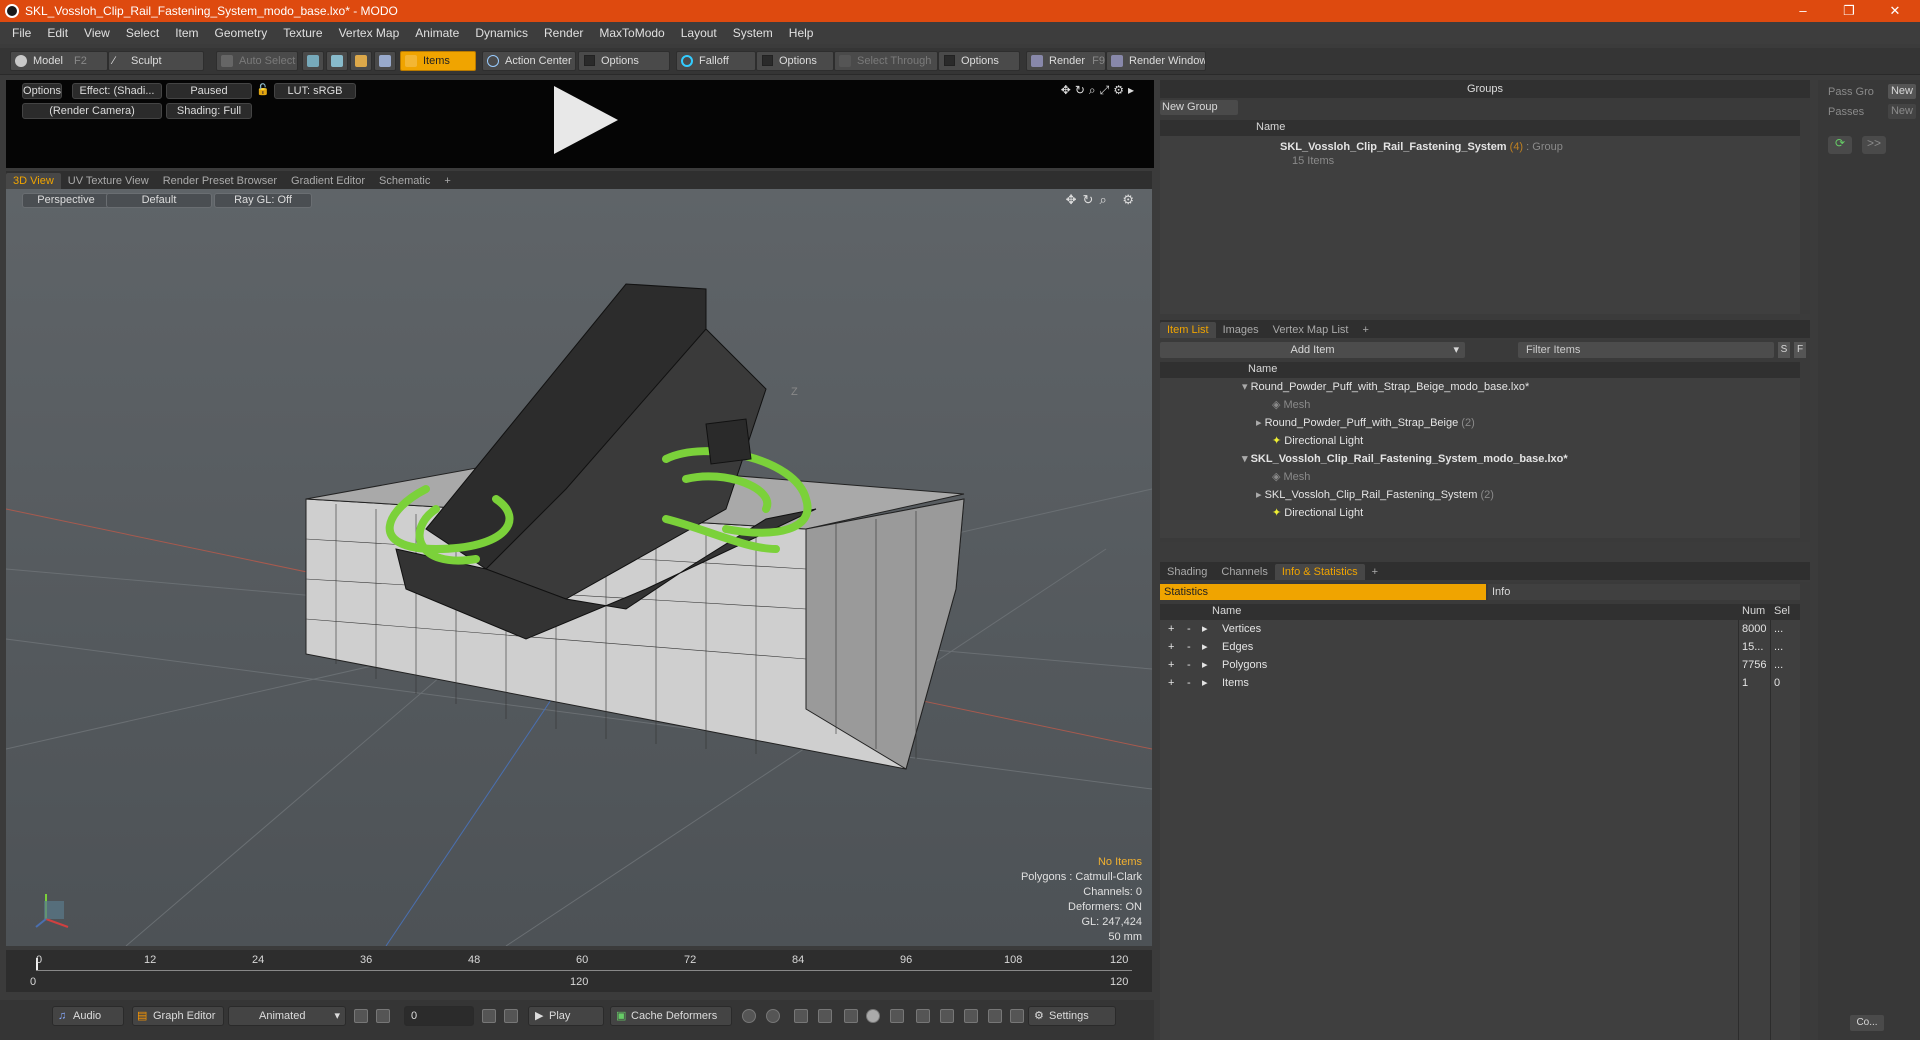 The height and width of the screenshot is (1040, 1920). What do you see at coordinates (97, 33) in the screenshot?
I see `menu-view: View` at bounding box center [97, 33].